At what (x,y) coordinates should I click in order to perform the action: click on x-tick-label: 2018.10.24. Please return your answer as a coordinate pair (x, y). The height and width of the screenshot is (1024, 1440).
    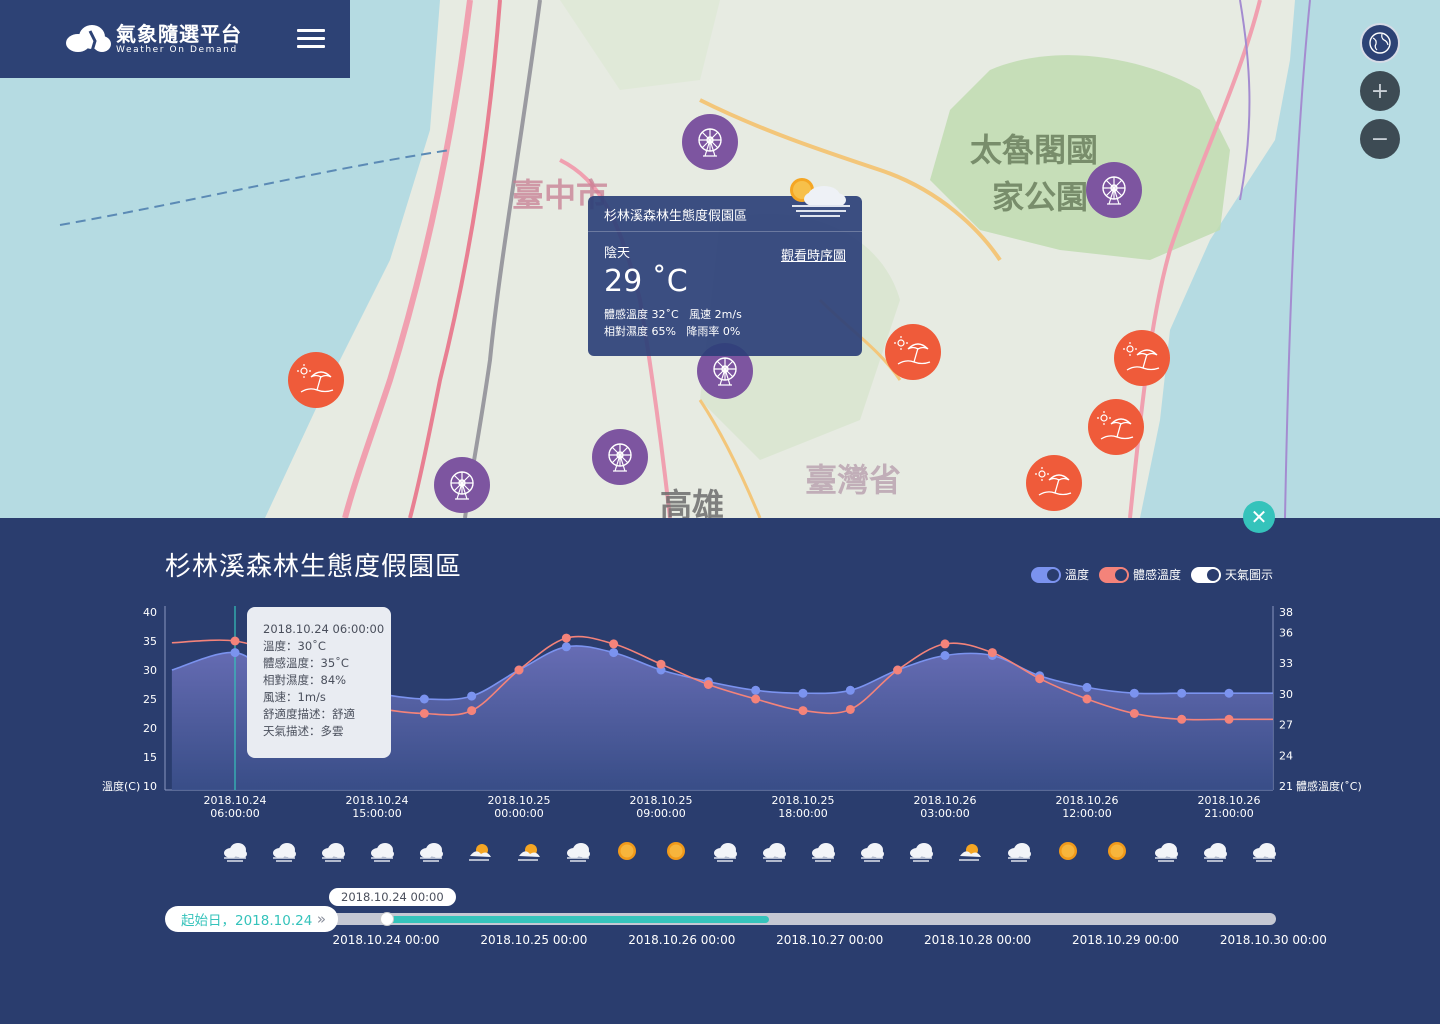
    Looking at the image, I should click on (377, 800).